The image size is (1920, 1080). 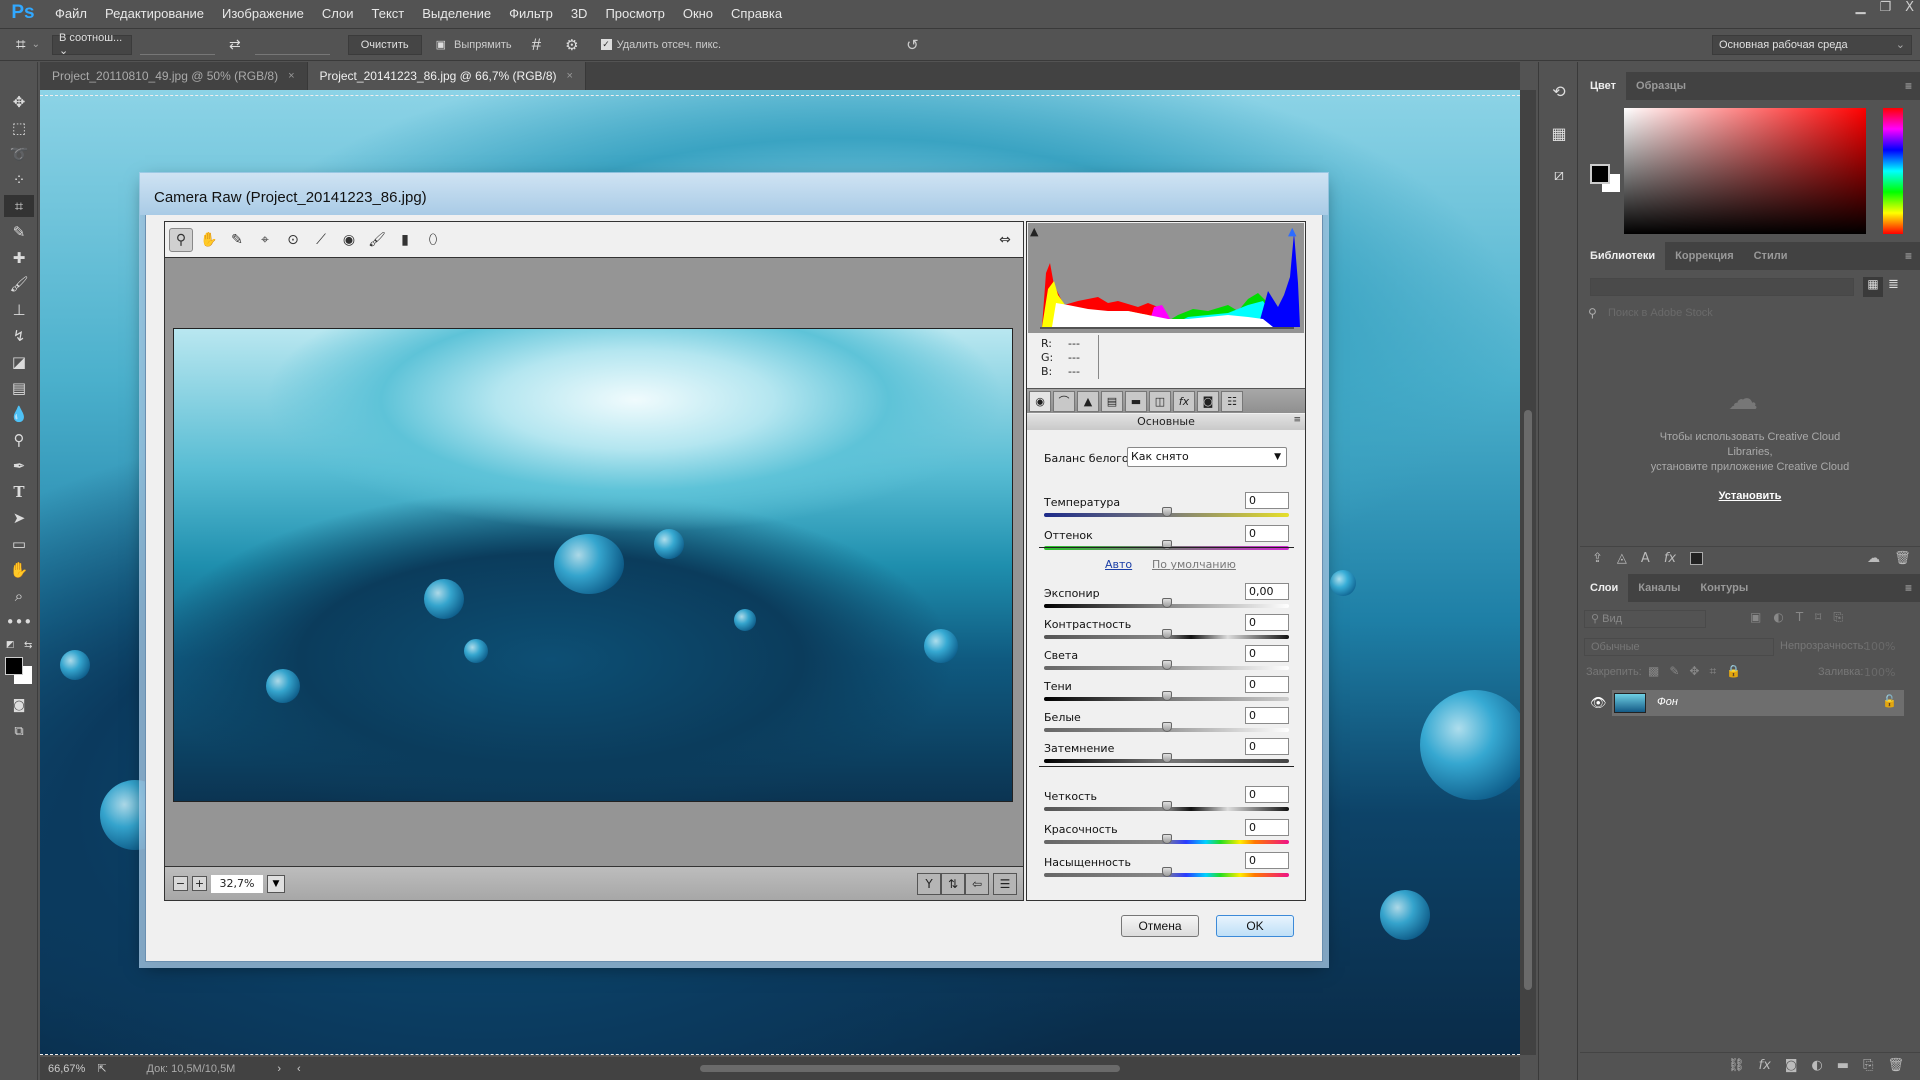 What do you see at coordinates (1712, 671) in the screenshot?
I see `lock-artboard-icon: ⌗` at bounding box center [1712, 671].